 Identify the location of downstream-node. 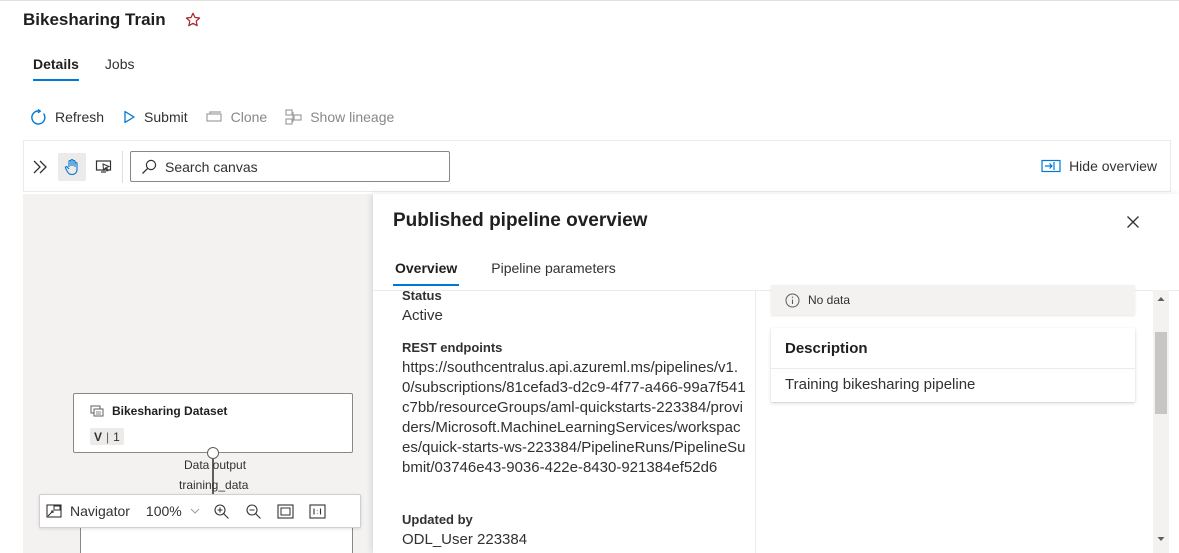
(216, 538).